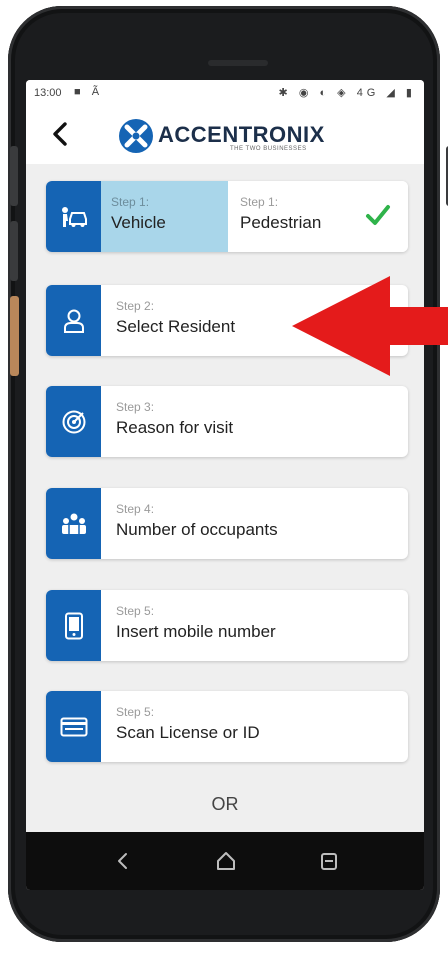 The height and width of the screenshot is (953, 448). Describe the element at coordinates (188, 732) in the screenshot. I see `step6-label: Scan License or ID` at that location.